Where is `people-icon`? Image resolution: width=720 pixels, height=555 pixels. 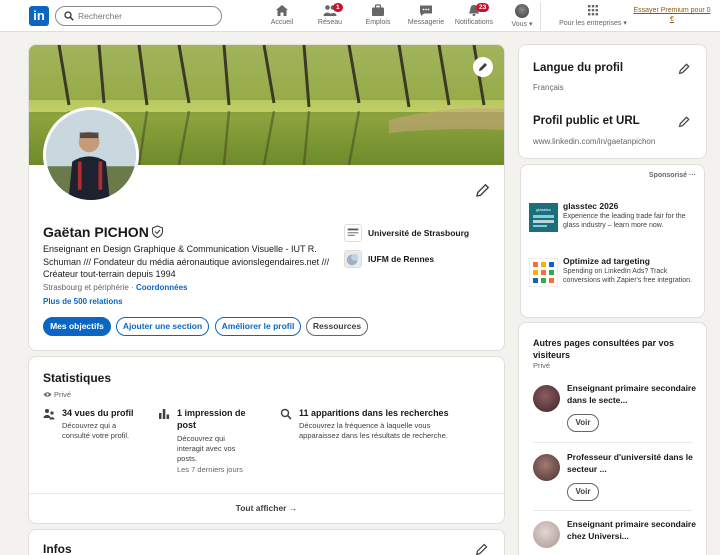
people-icon is located at coordinates (49, 414).